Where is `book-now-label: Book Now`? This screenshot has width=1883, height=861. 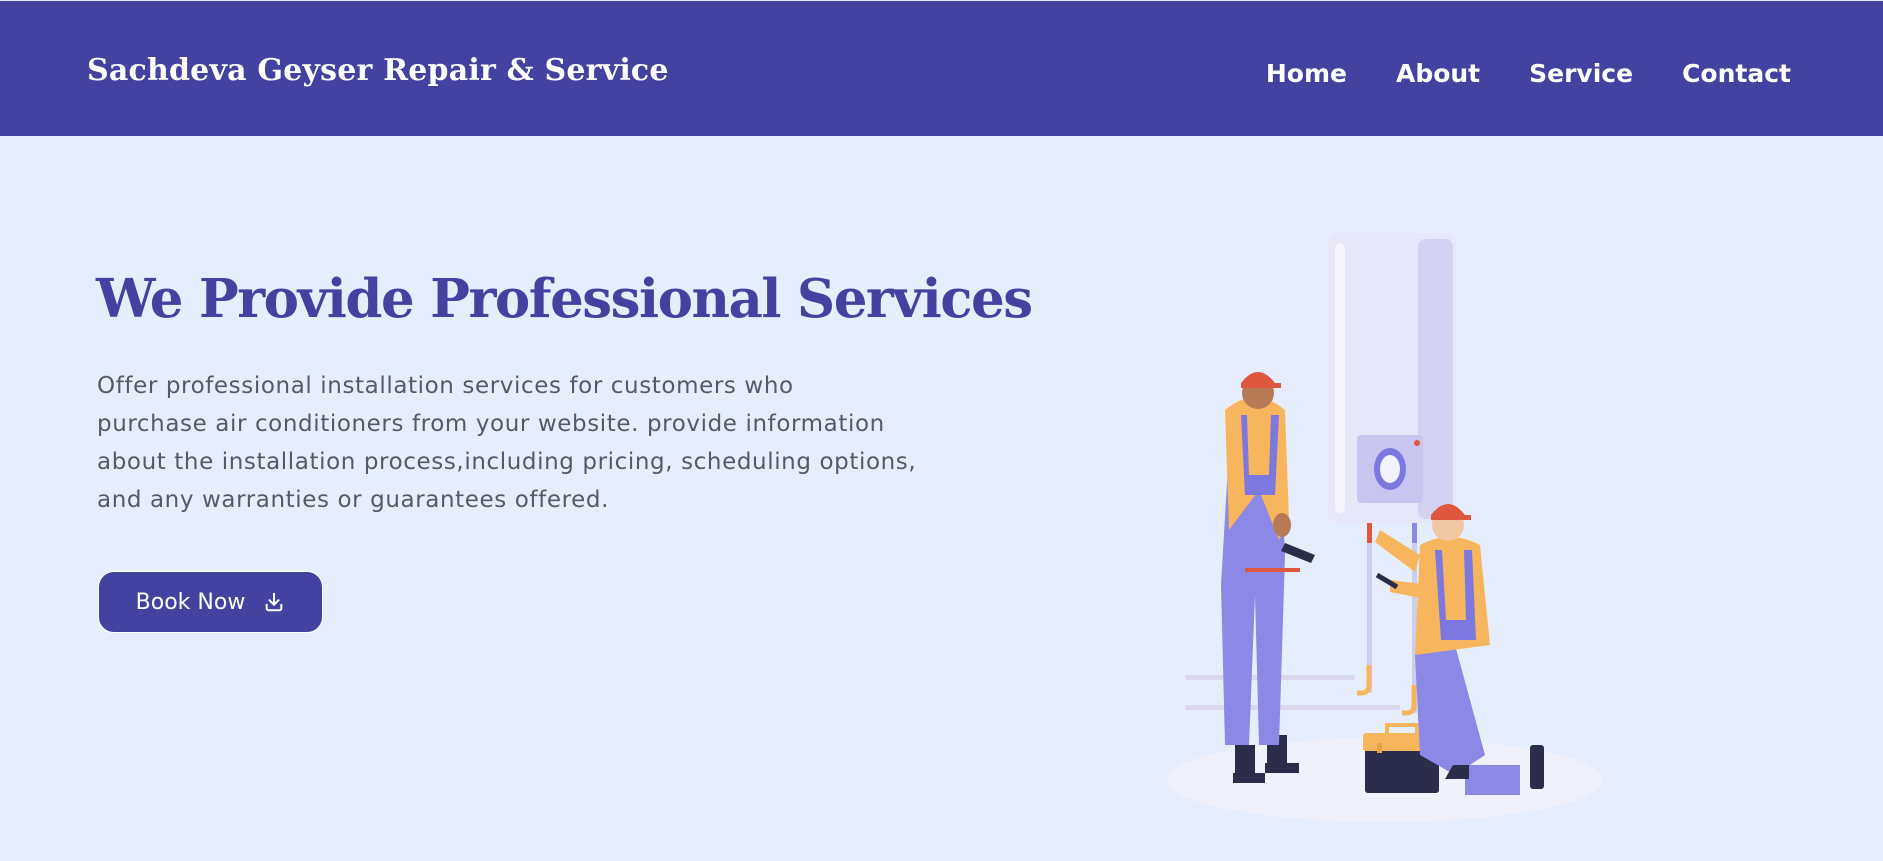
book-now-label: Book Now is located at coordinates (190, 602).